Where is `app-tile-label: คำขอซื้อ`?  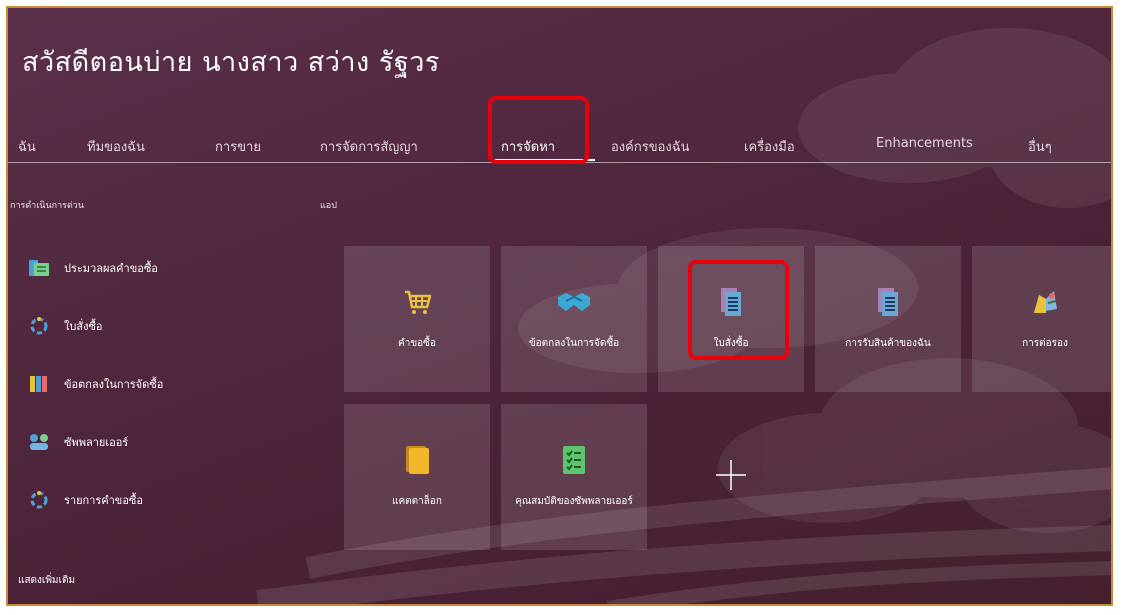
app-tile-label: คำขอซื้อ is located at coordinates (417, 343).